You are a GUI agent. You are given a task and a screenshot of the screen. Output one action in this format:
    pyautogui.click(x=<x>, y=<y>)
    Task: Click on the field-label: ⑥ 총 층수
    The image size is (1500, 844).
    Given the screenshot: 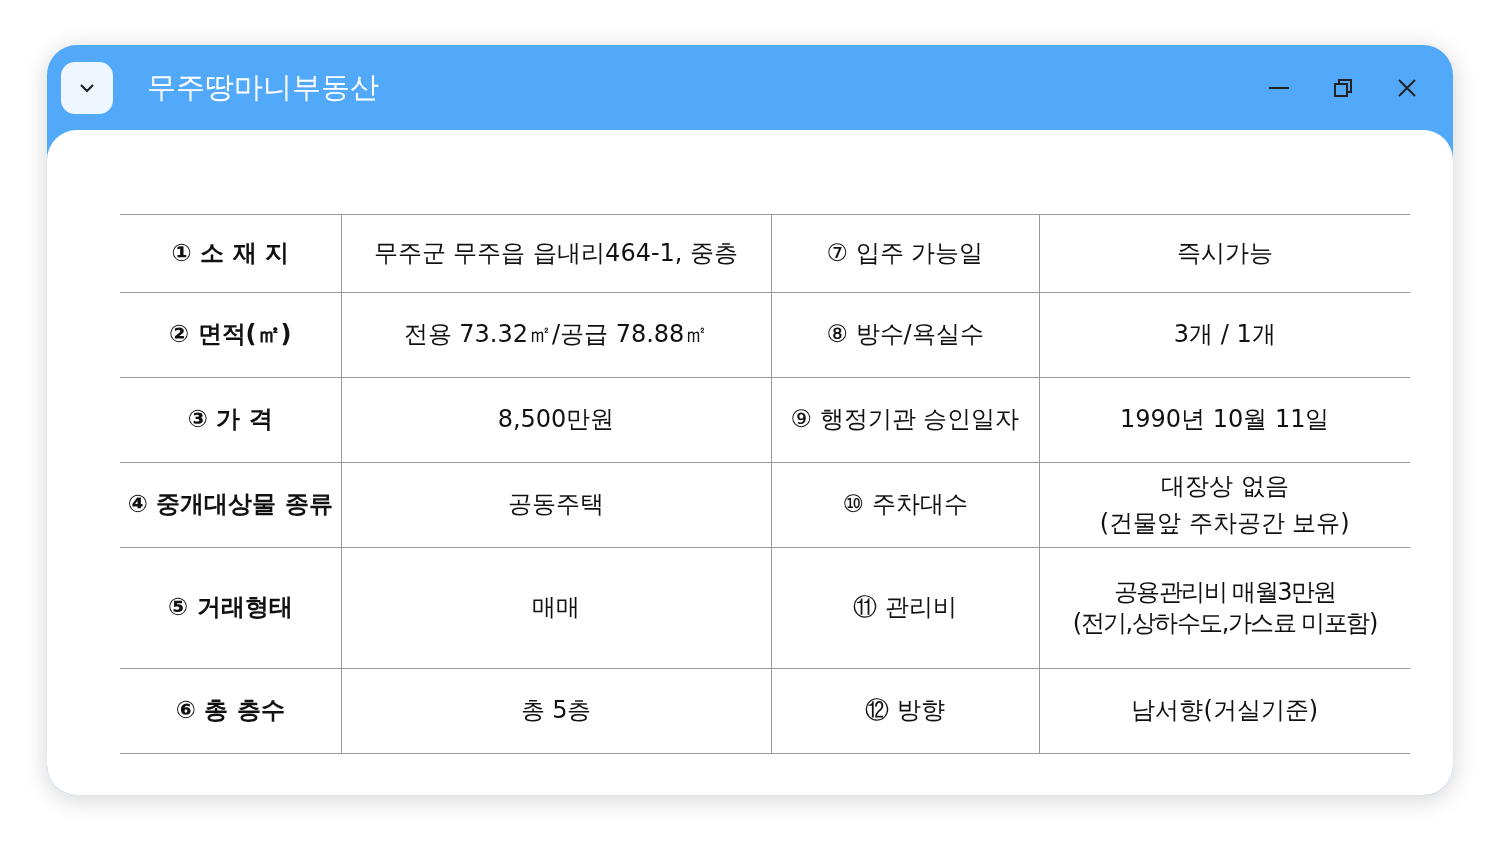 What is the action you would take?
    pyautogui.click(x=230, y=711)
    